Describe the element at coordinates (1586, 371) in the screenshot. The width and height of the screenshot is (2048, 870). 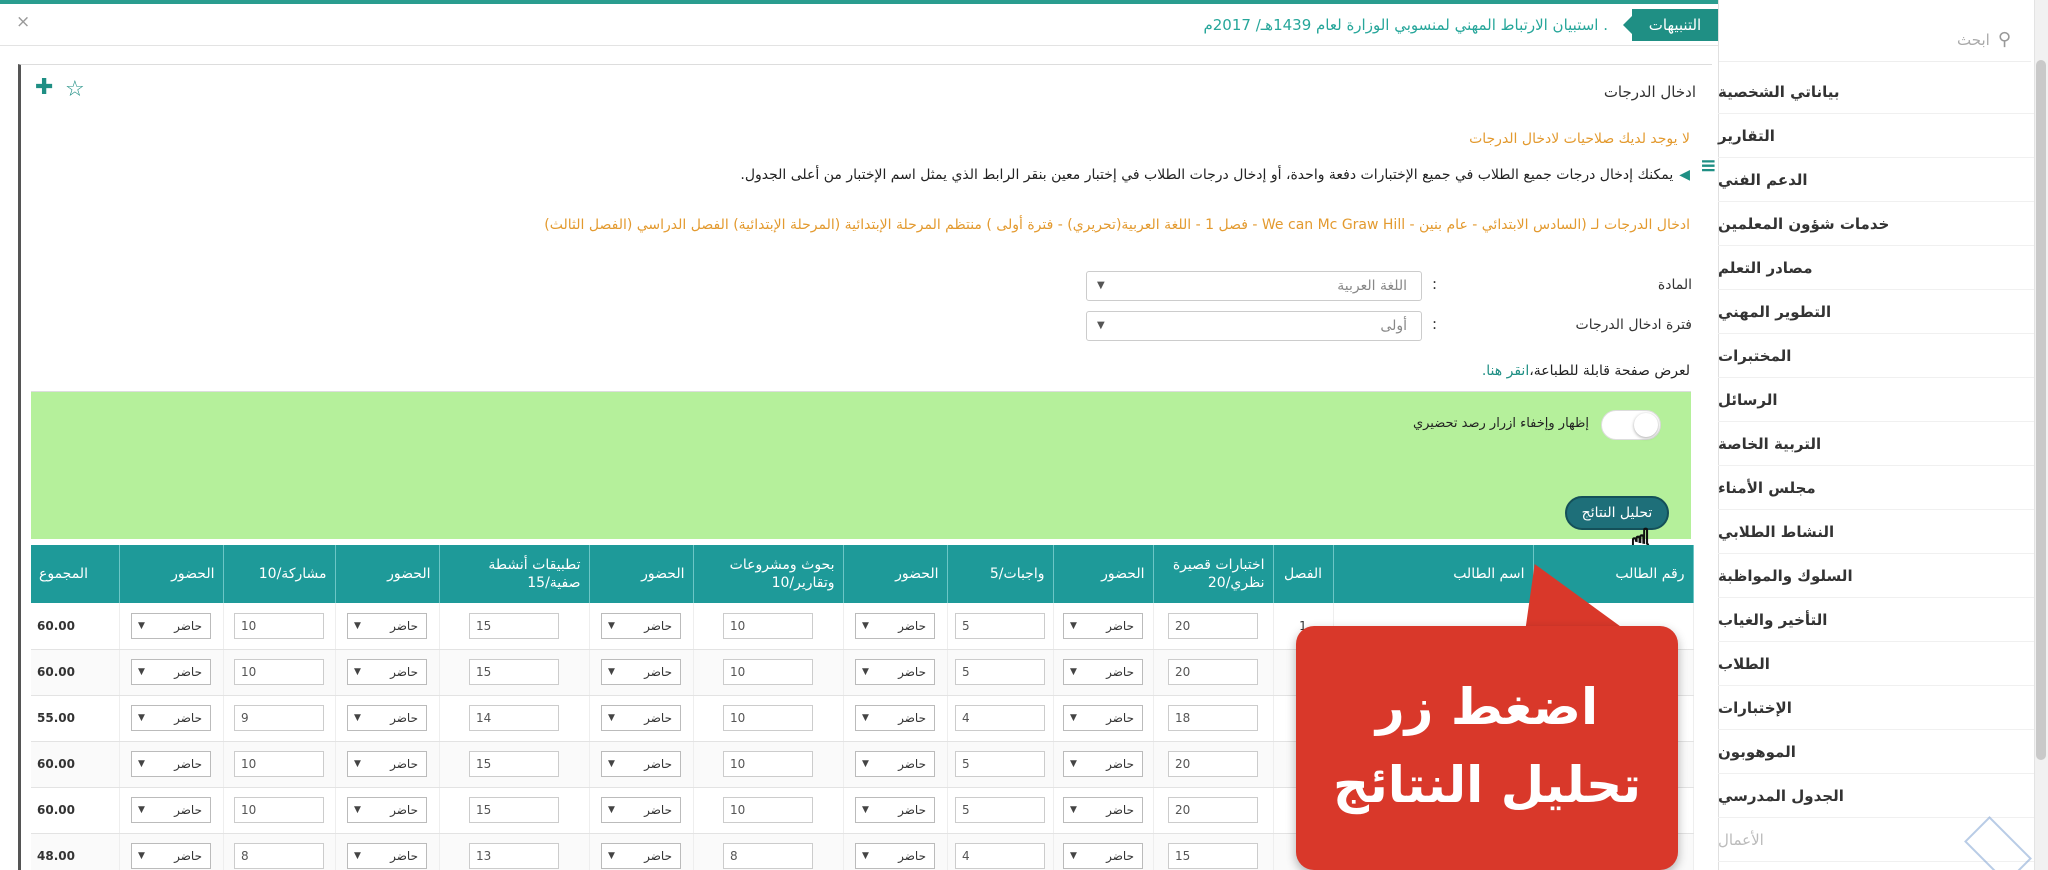
I see `print-line: لعرض صفحة قابلة للطباعة،انقر هنا.` at that location.